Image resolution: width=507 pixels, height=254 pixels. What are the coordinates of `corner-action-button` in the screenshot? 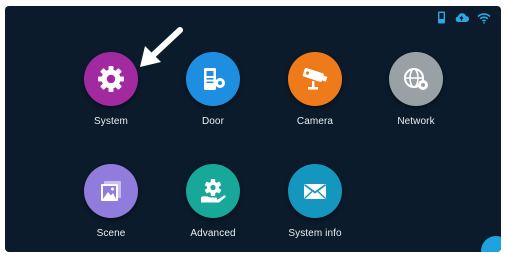 It's located at (491, 244).